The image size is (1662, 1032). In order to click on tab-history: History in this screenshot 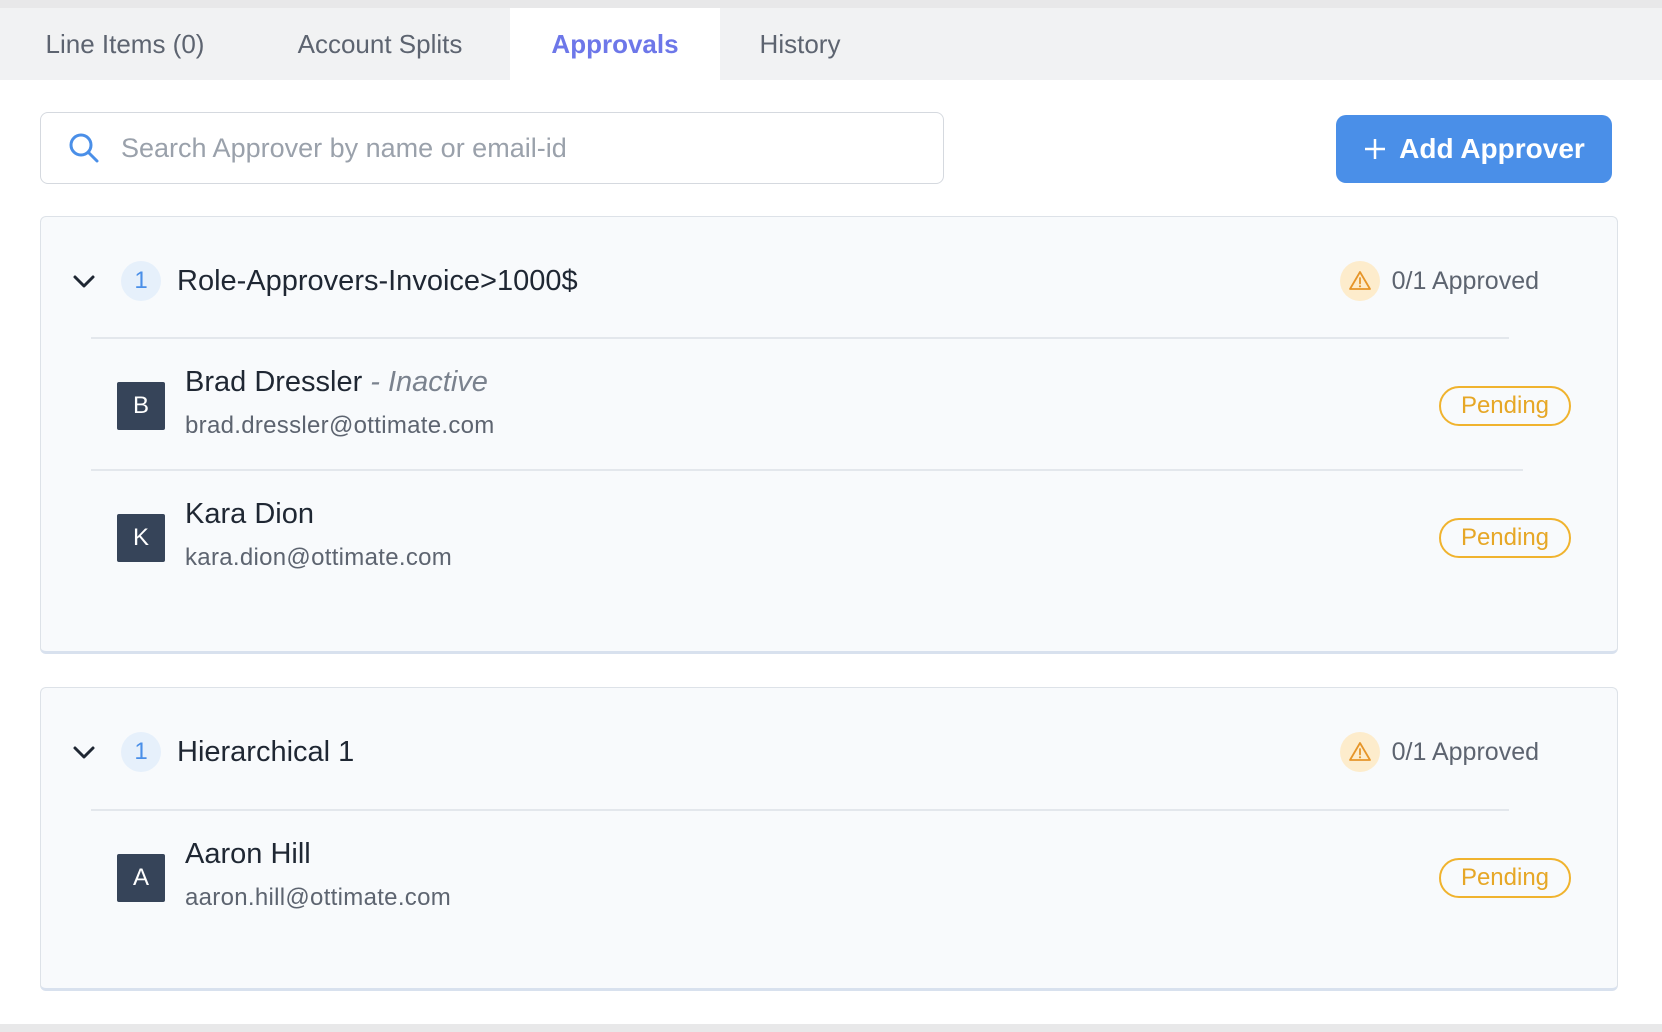, I will do `click(800, 44)`.